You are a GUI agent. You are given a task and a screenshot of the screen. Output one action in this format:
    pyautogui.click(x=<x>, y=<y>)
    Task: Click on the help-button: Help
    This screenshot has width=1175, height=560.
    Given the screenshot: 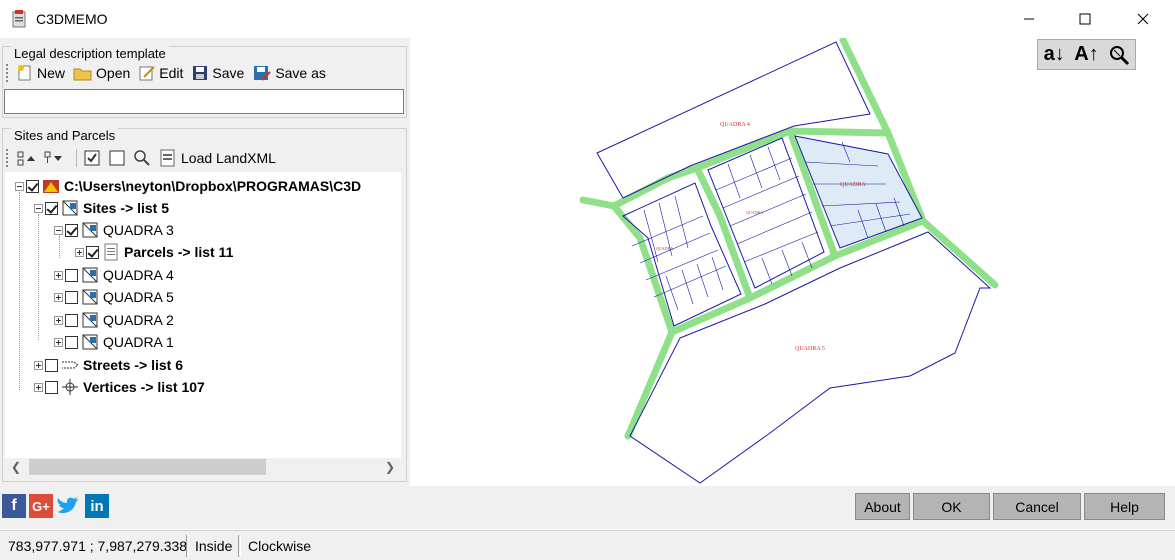 What is the action you would take?
    pyautogui.click(x=1124, y=506)
    